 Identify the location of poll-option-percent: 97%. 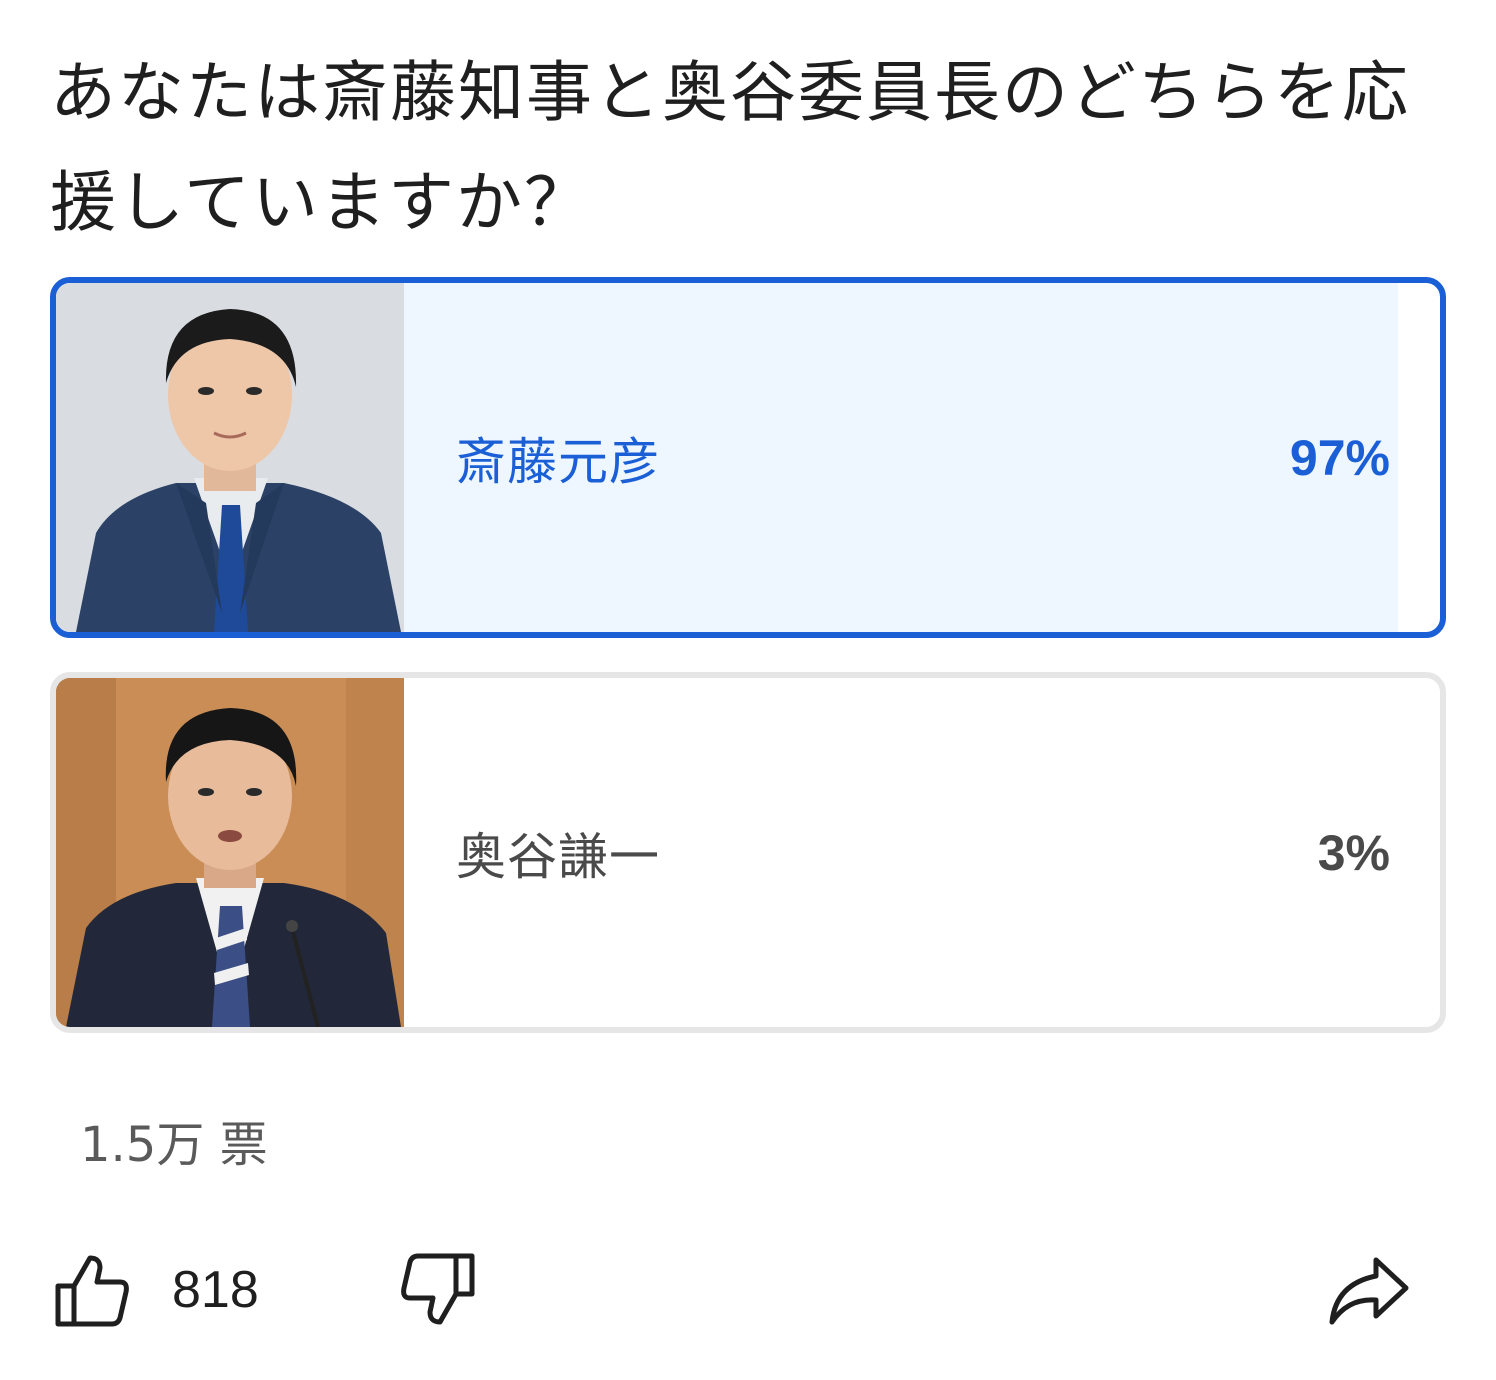
(1339, 457).